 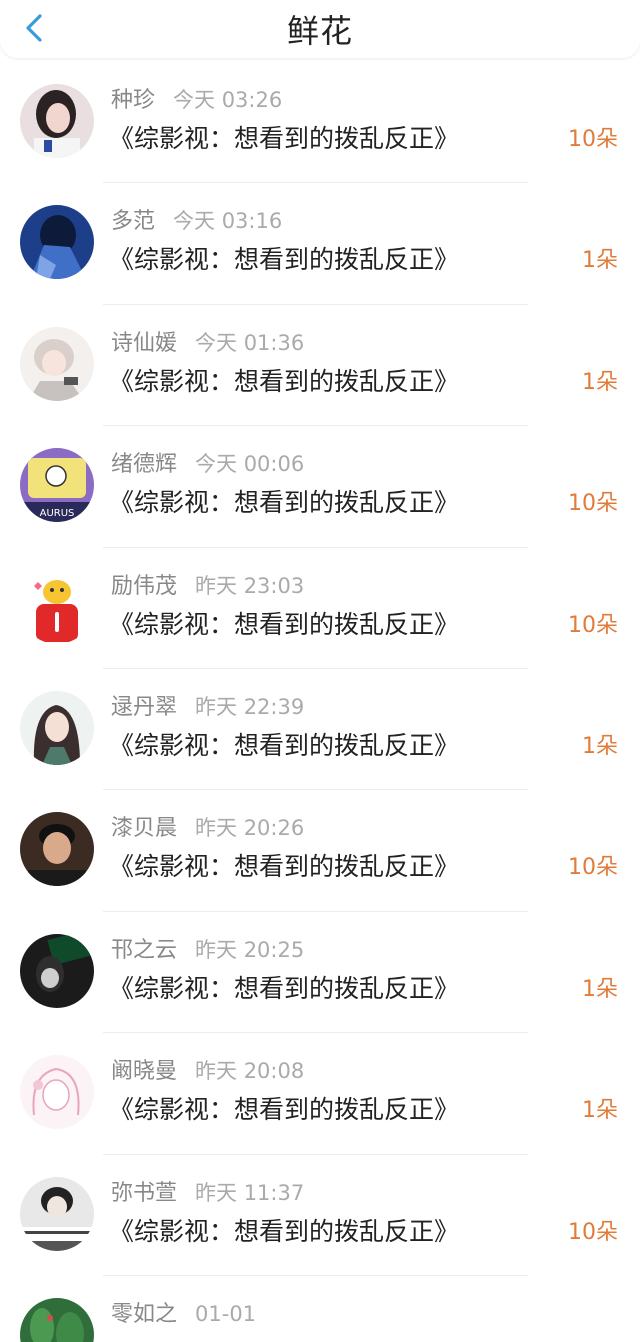 What do you see at coordinates (133, 100) in the screenshot?
I see `sender-name: 种珍` at bounding box center [133, 100].